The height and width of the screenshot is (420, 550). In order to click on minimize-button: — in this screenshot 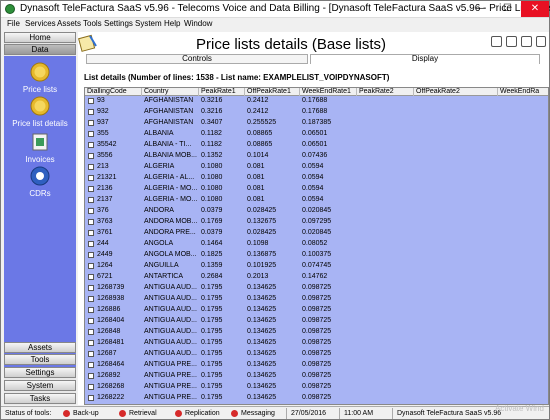, I will do `click(480, 9)`.